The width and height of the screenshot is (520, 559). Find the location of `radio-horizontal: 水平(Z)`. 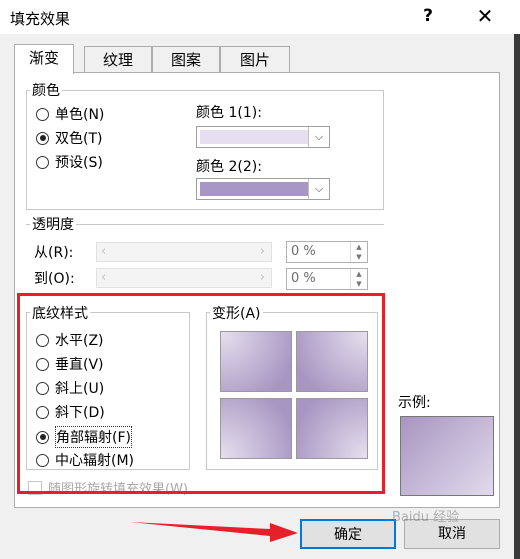

radio-horizontal: 水平(Z) is located at coordinates (70, 340).